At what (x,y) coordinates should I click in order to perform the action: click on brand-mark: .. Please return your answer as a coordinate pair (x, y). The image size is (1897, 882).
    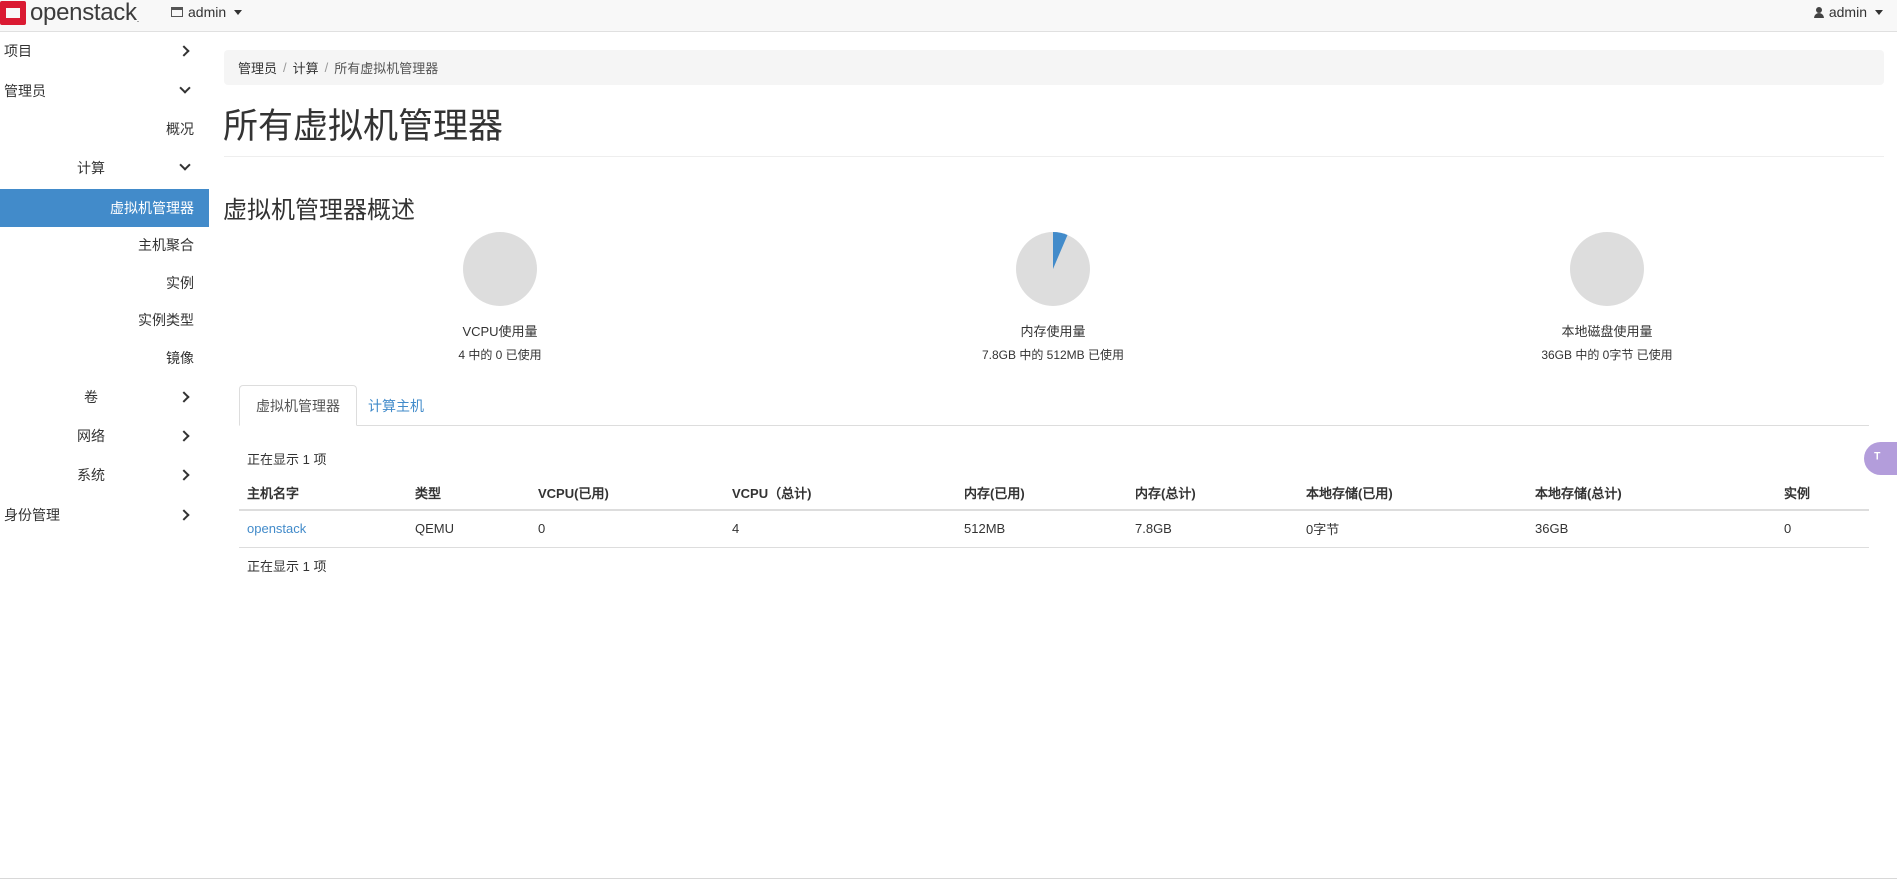
    Looking at the image, I should click on (138, 19).